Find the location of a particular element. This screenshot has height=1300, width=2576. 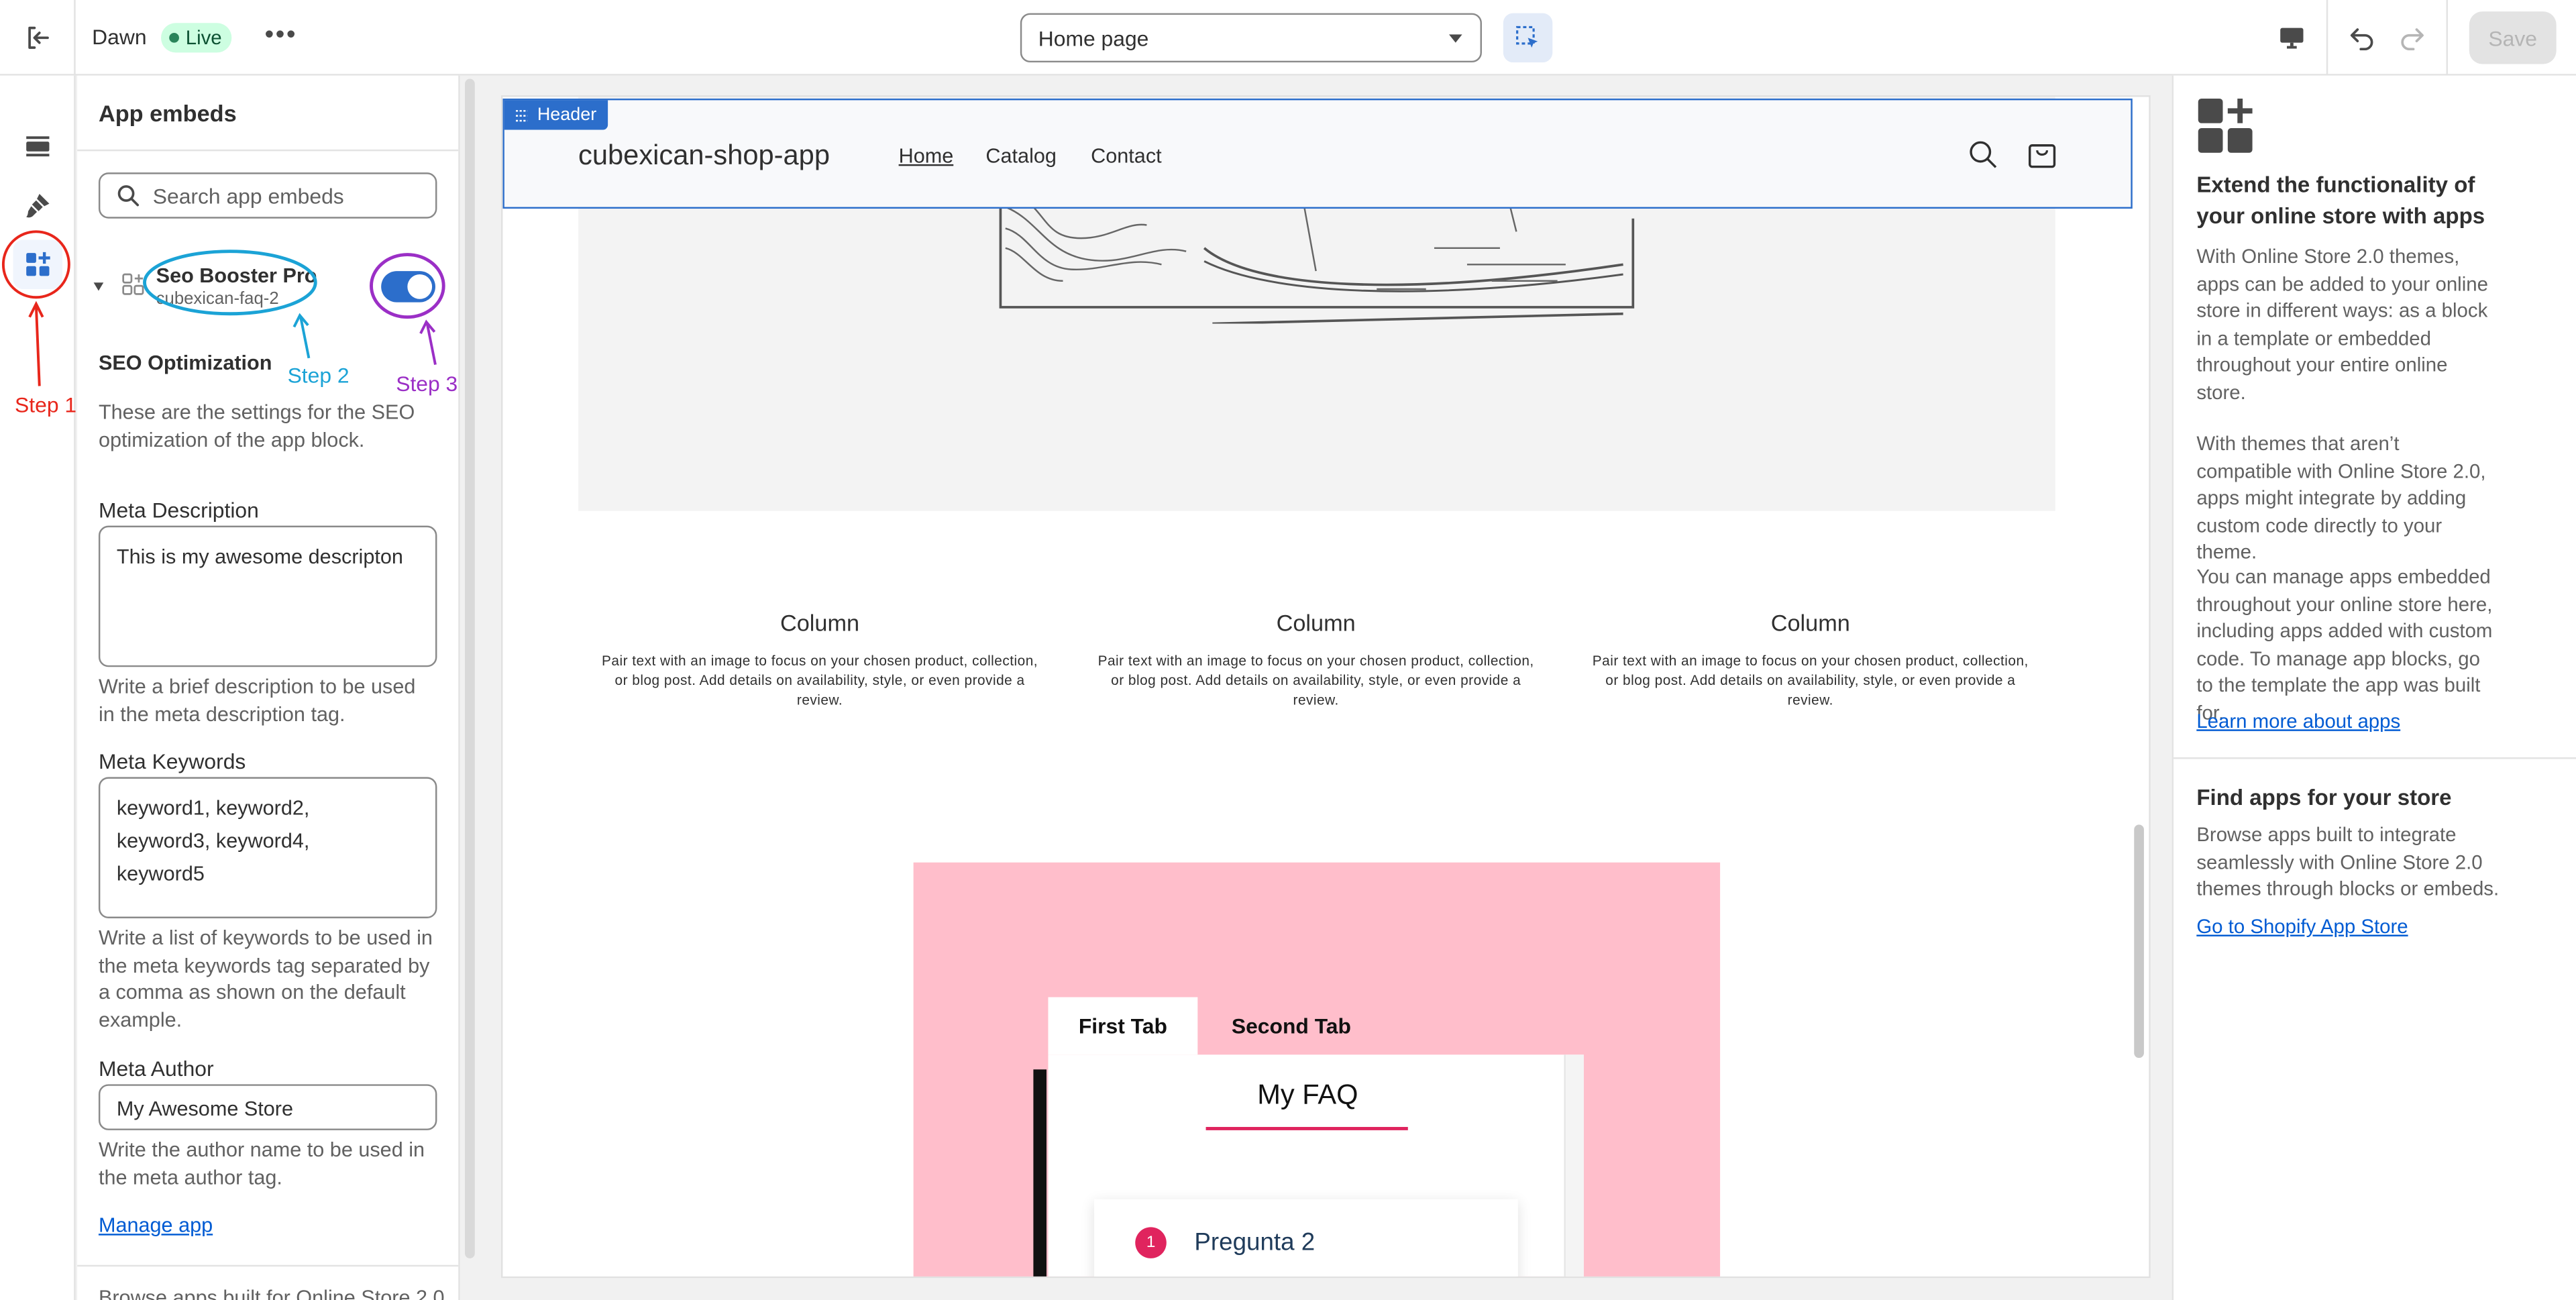

preview-scrollbar is located at coordinates (2139, 942).